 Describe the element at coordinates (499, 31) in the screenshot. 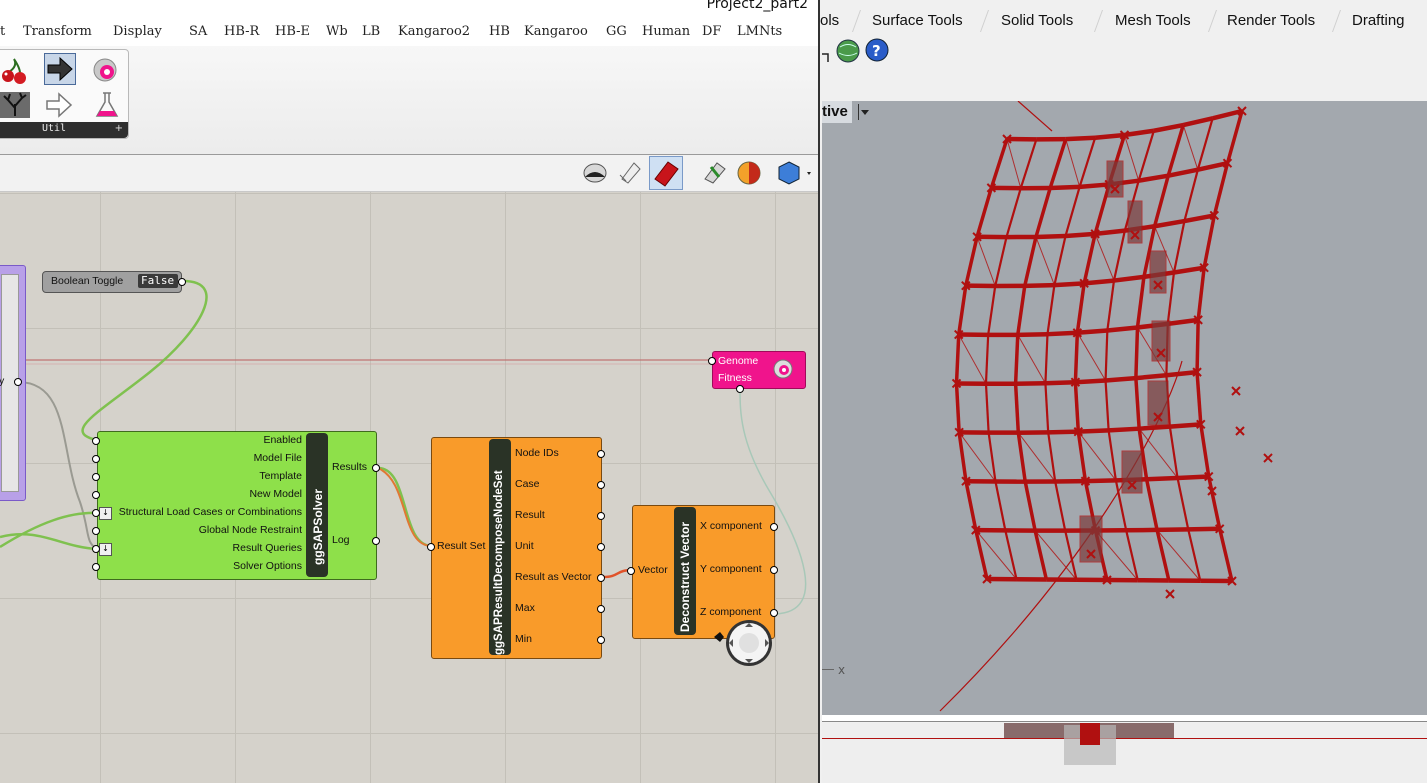

I see `tab-hb: HB` at that location.